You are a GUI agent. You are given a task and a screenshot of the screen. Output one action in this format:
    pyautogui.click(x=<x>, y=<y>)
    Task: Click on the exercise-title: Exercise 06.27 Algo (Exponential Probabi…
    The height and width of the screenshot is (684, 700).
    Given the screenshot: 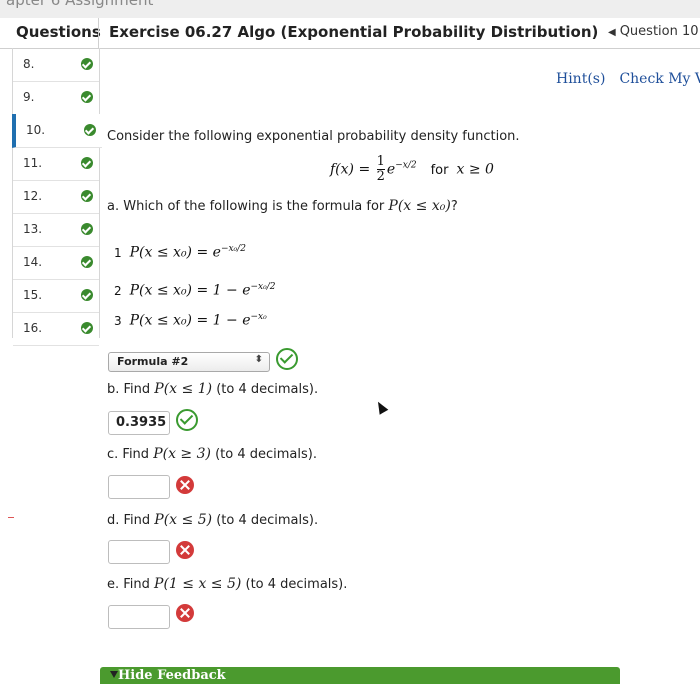 What is the action you would take?
    pyautogui.click(x=354, y=32)
    